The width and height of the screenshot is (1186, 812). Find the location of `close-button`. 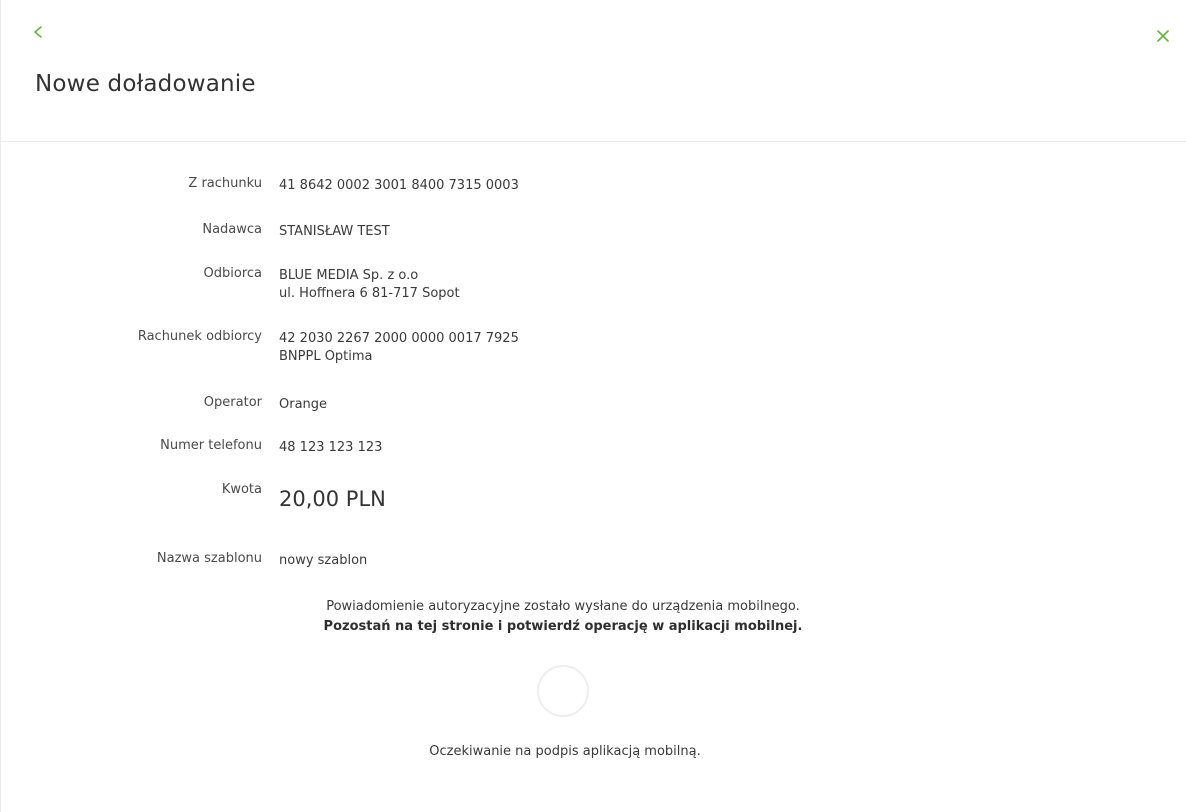

close-button is located at coordinates (1163, 36).